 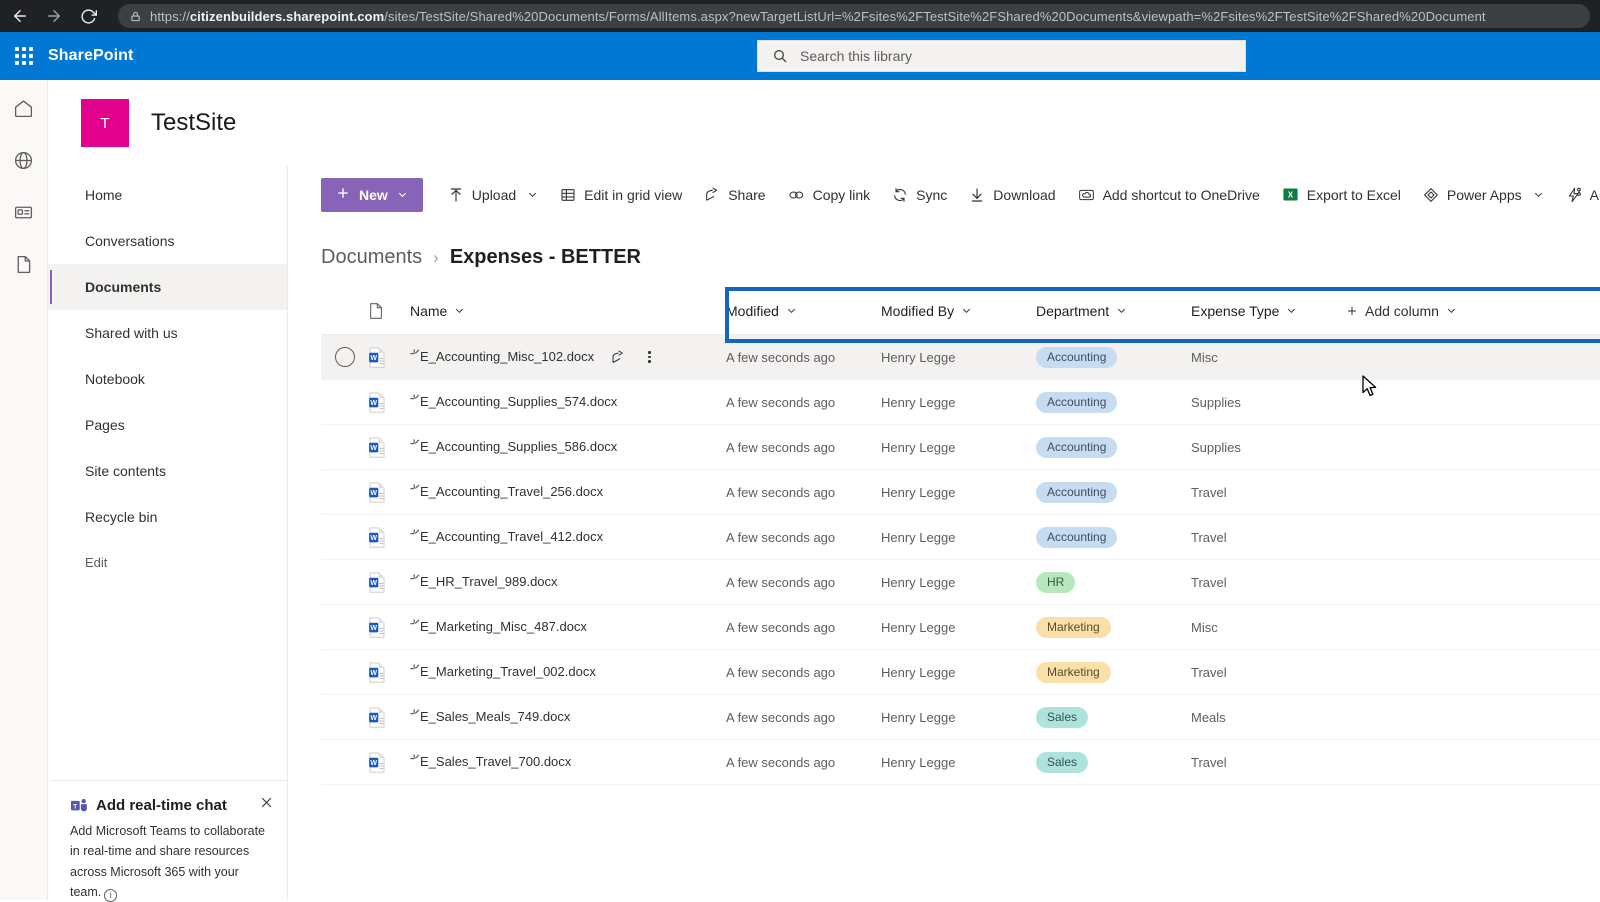 I want to click on selection-circle-icon, so click(x=345, y=357).